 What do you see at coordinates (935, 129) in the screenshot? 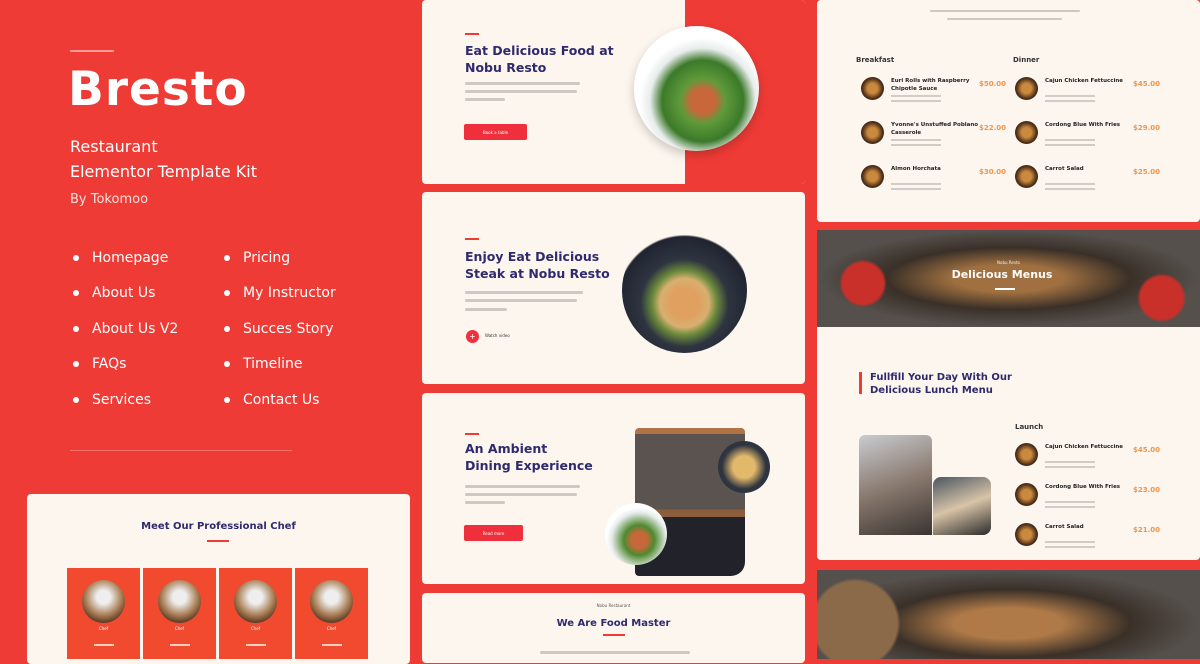
I see `dish-name: Yvonne's Unstuffed Poblano Casserole` at bounding box center [935, 129].